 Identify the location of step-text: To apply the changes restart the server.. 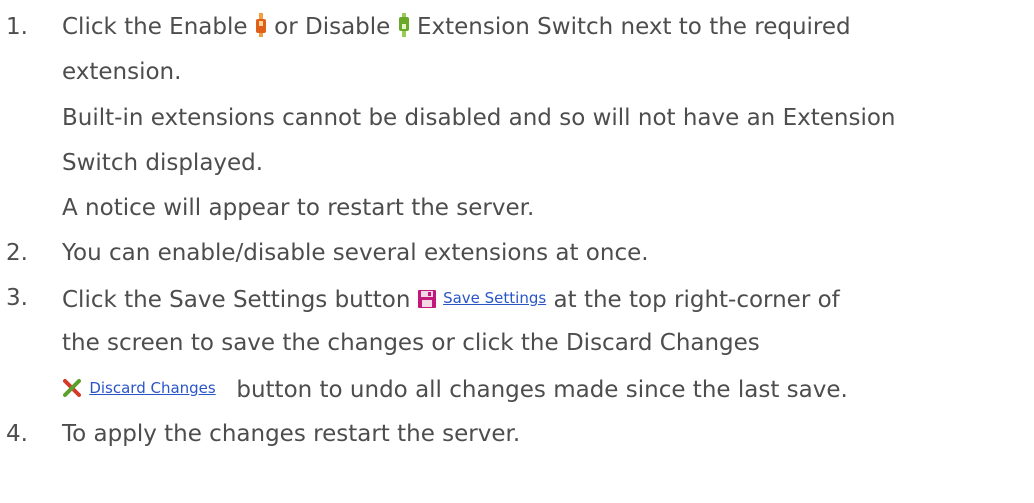
(291, 434).